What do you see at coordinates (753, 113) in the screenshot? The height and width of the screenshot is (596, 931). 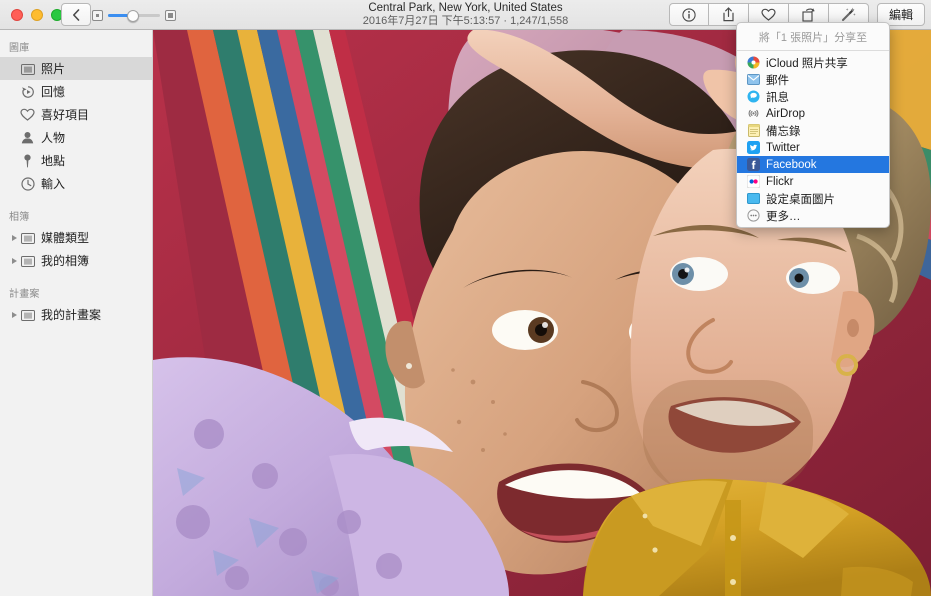 I see `airdrop-icon` at bounding box center [753, 113].